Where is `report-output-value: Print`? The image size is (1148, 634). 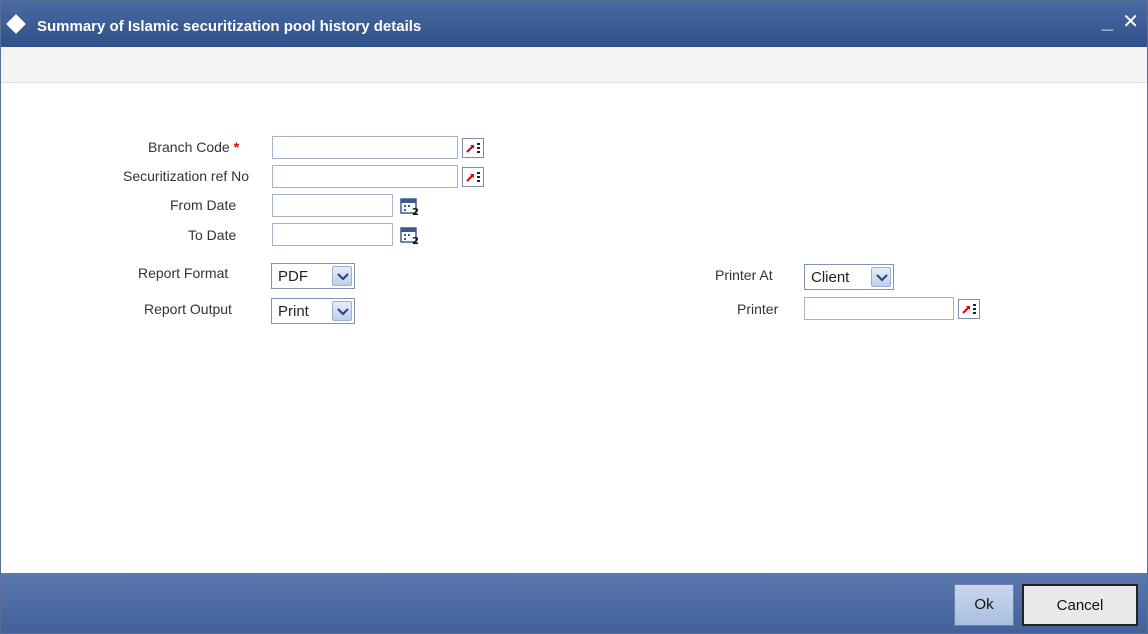 report-output-value: Print is located at coordinates (293, 311).